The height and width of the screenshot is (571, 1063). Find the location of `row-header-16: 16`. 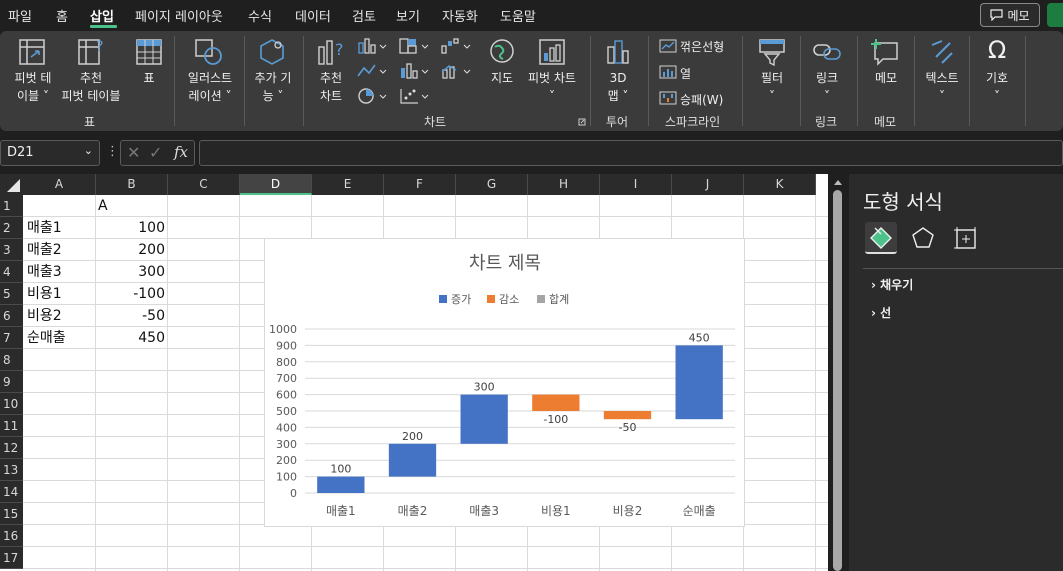

row-header-16: 16 is located at coordinates (11, 536).